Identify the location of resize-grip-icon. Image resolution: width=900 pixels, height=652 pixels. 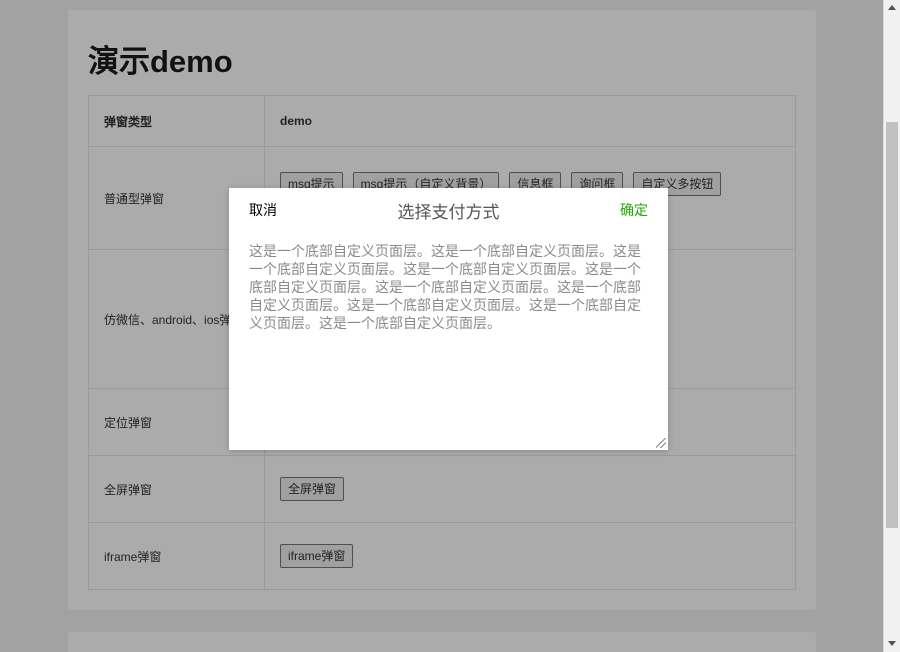
(661, 443).